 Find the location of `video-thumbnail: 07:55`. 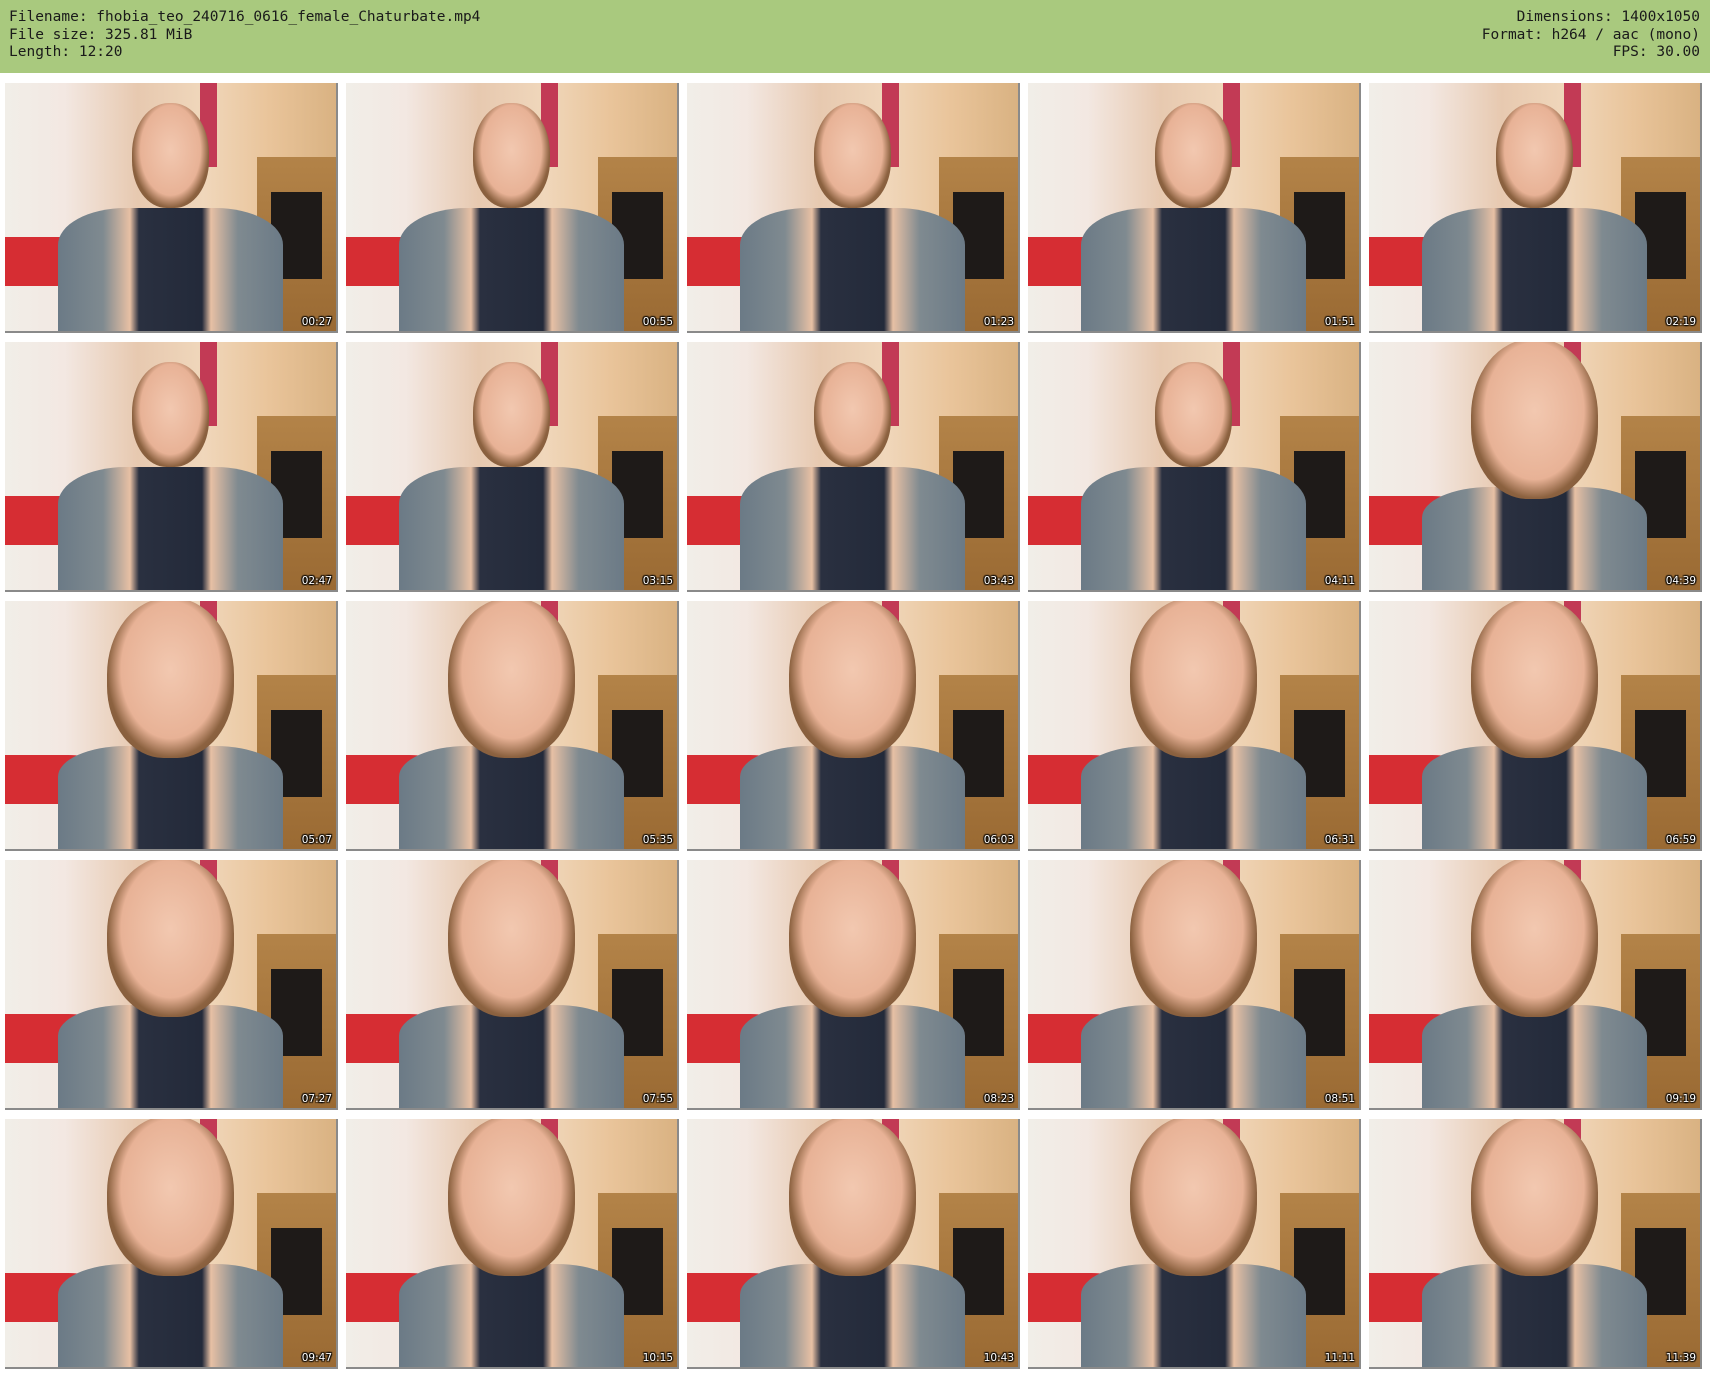

video-thumbnail: 07:55 is located at coordinates (512, 985).